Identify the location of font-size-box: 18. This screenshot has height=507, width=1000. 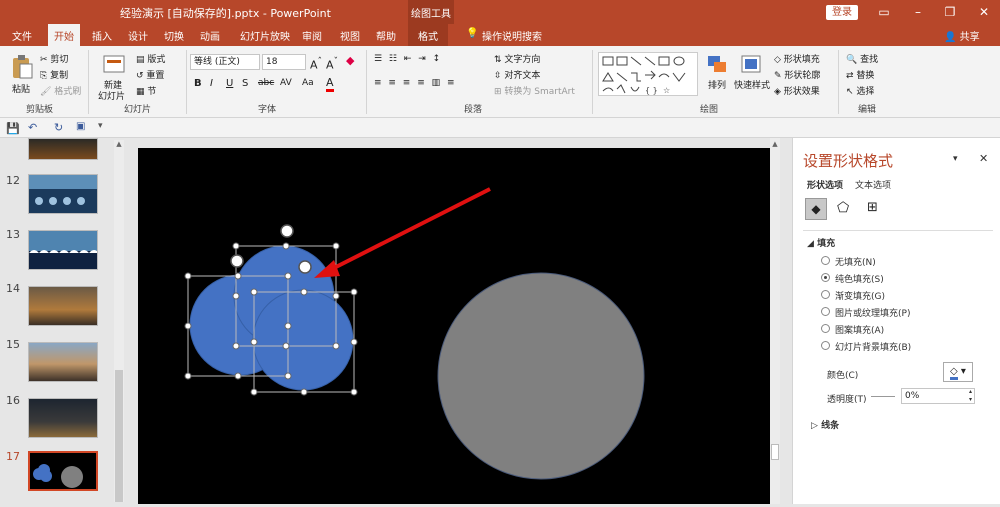
(284, 62).